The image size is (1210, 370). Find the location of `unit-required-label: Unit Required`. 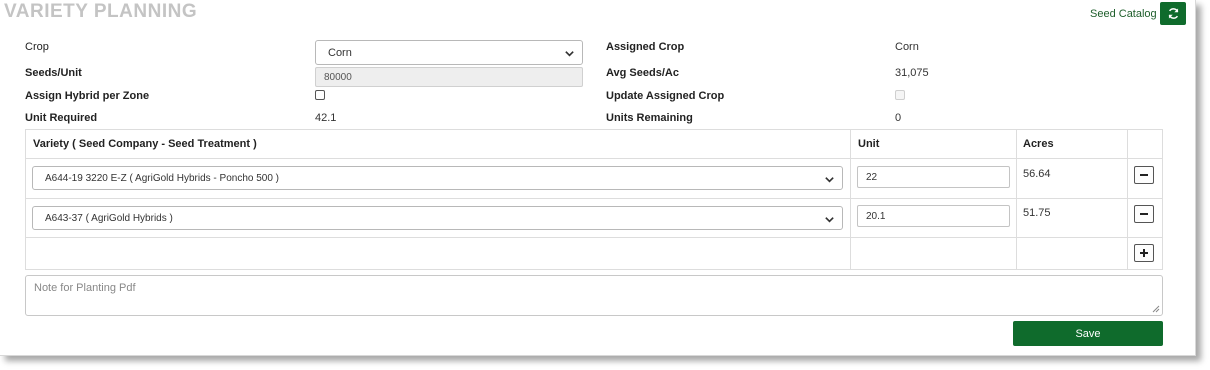

unit-required-label: Unit Required is located at coordinates (61, 118).